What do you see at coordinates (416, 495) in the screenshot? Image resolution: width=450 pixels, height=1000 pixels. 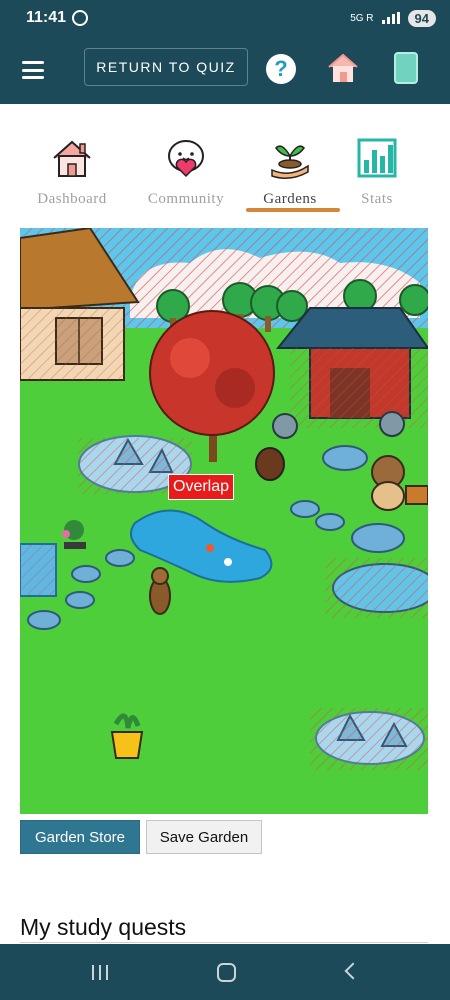 I see `bench` at bounding box center [416, 495].